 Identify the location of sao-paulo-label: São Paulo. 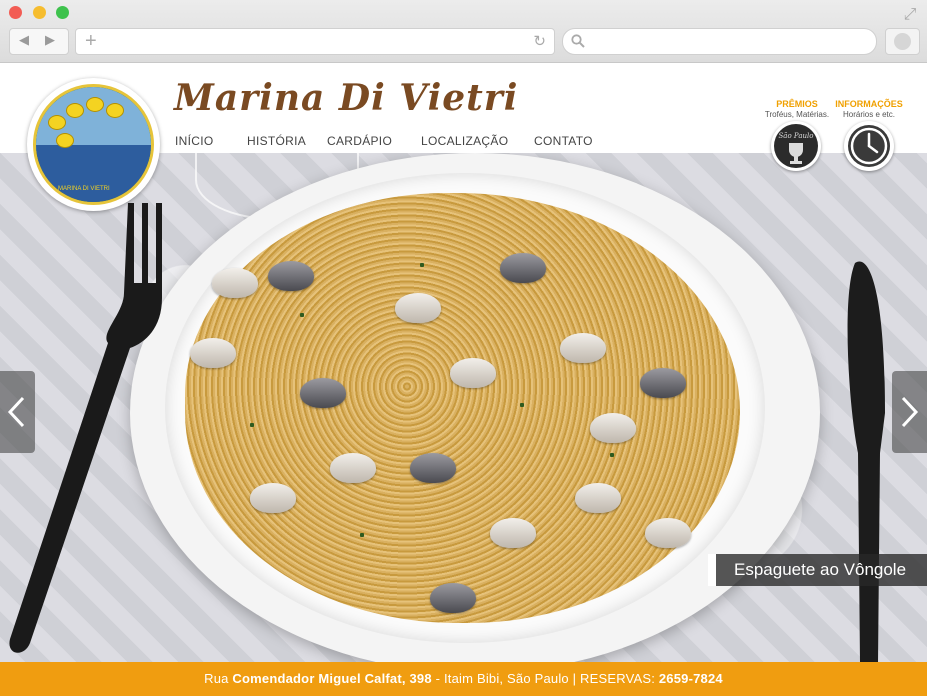
(796, 136).